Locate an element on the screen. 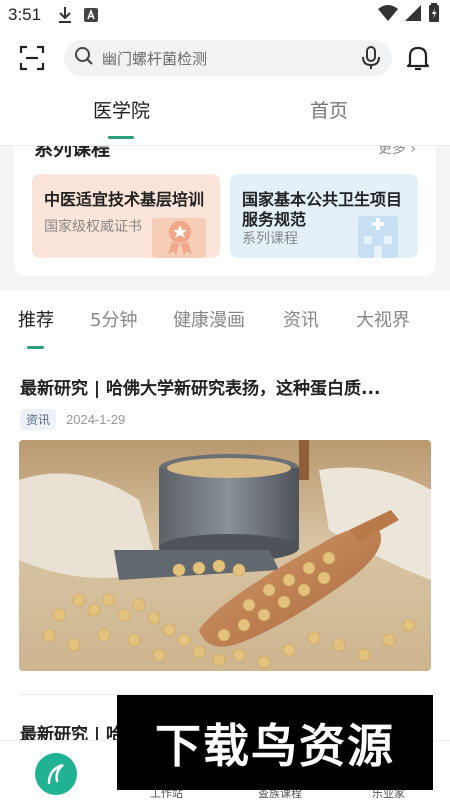 The height and width of the screenshot is (800, 450). watermark-text: 下载鸟资源 is located at coordinates (275, 745).